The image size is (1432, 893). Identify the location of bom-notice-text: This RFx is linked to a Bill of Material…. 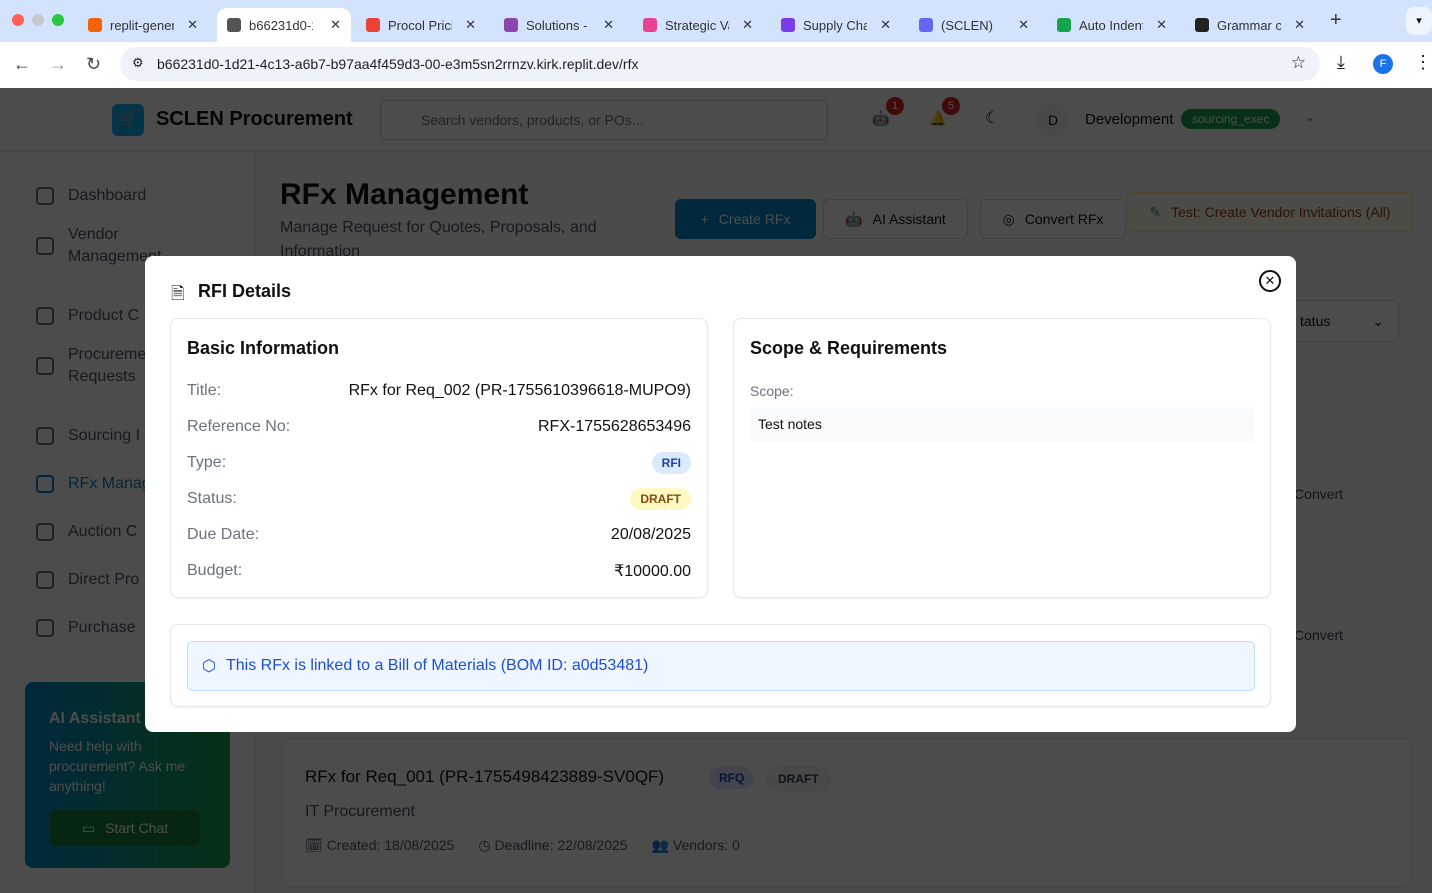
(437, 665).